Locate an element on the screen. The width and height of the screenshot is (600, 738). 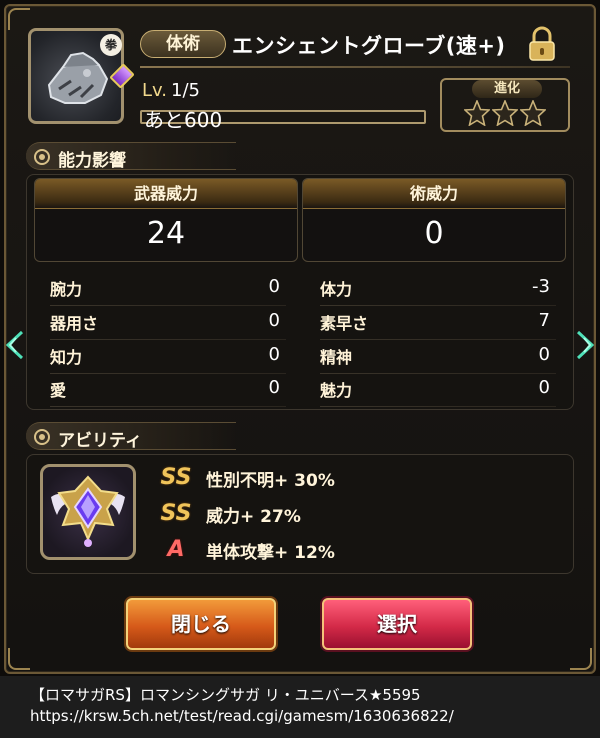
stat-label: 魅力 is located at coordinates (336, 390).